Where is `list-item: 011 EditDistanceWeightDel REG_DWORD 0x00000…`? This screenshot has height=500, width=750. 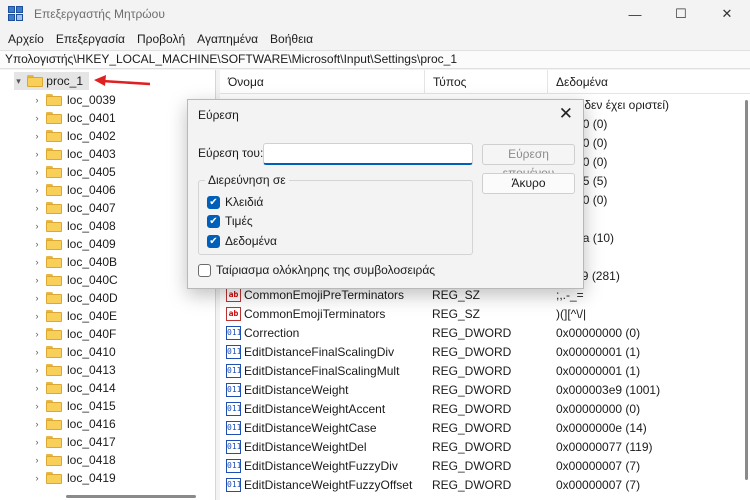
list-item: 011 EditDistanceWeightDel REG_DWORD 0x00000… is located at coordinates (485, 447).